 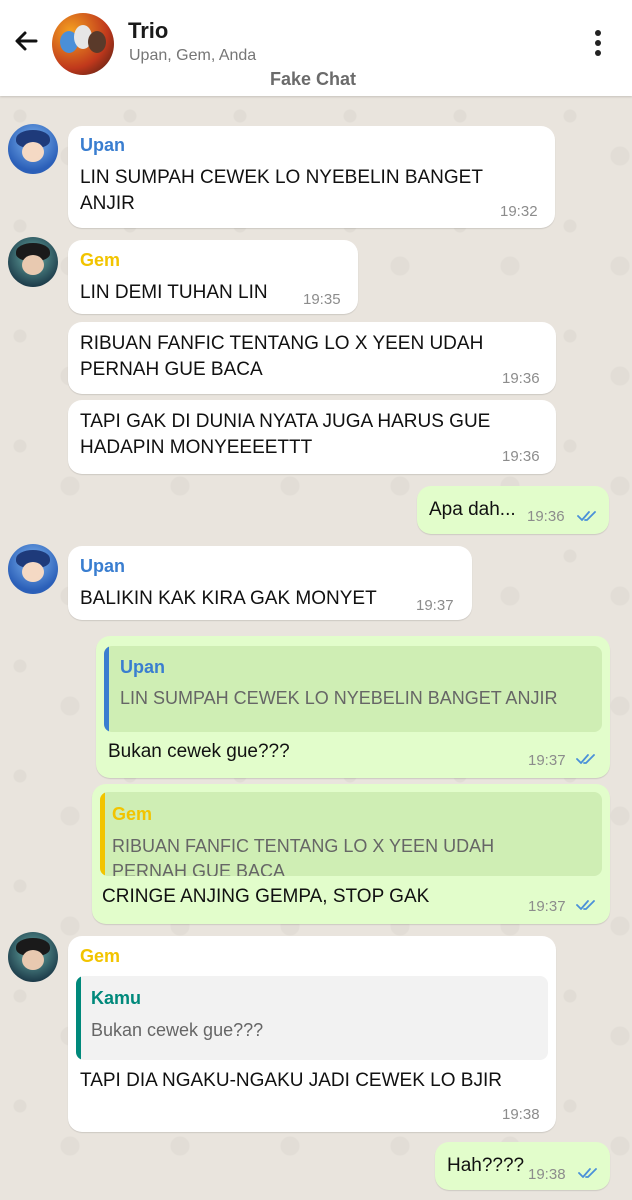 I want to click on message-text: Bukan cewek gue???, so click(x=199, y=751).